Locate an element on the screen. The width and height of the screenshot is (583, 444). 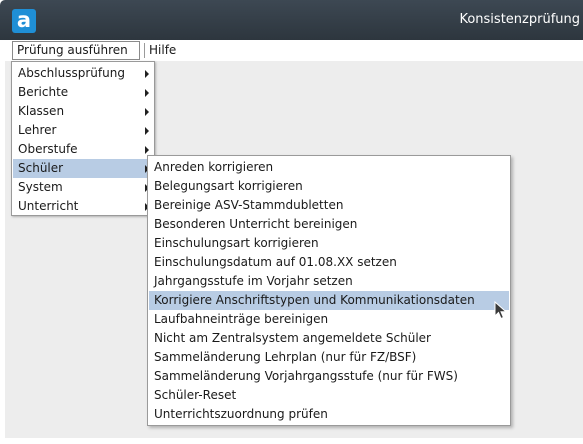
mouse-cursor-icon is located at coordinates (501, 310).